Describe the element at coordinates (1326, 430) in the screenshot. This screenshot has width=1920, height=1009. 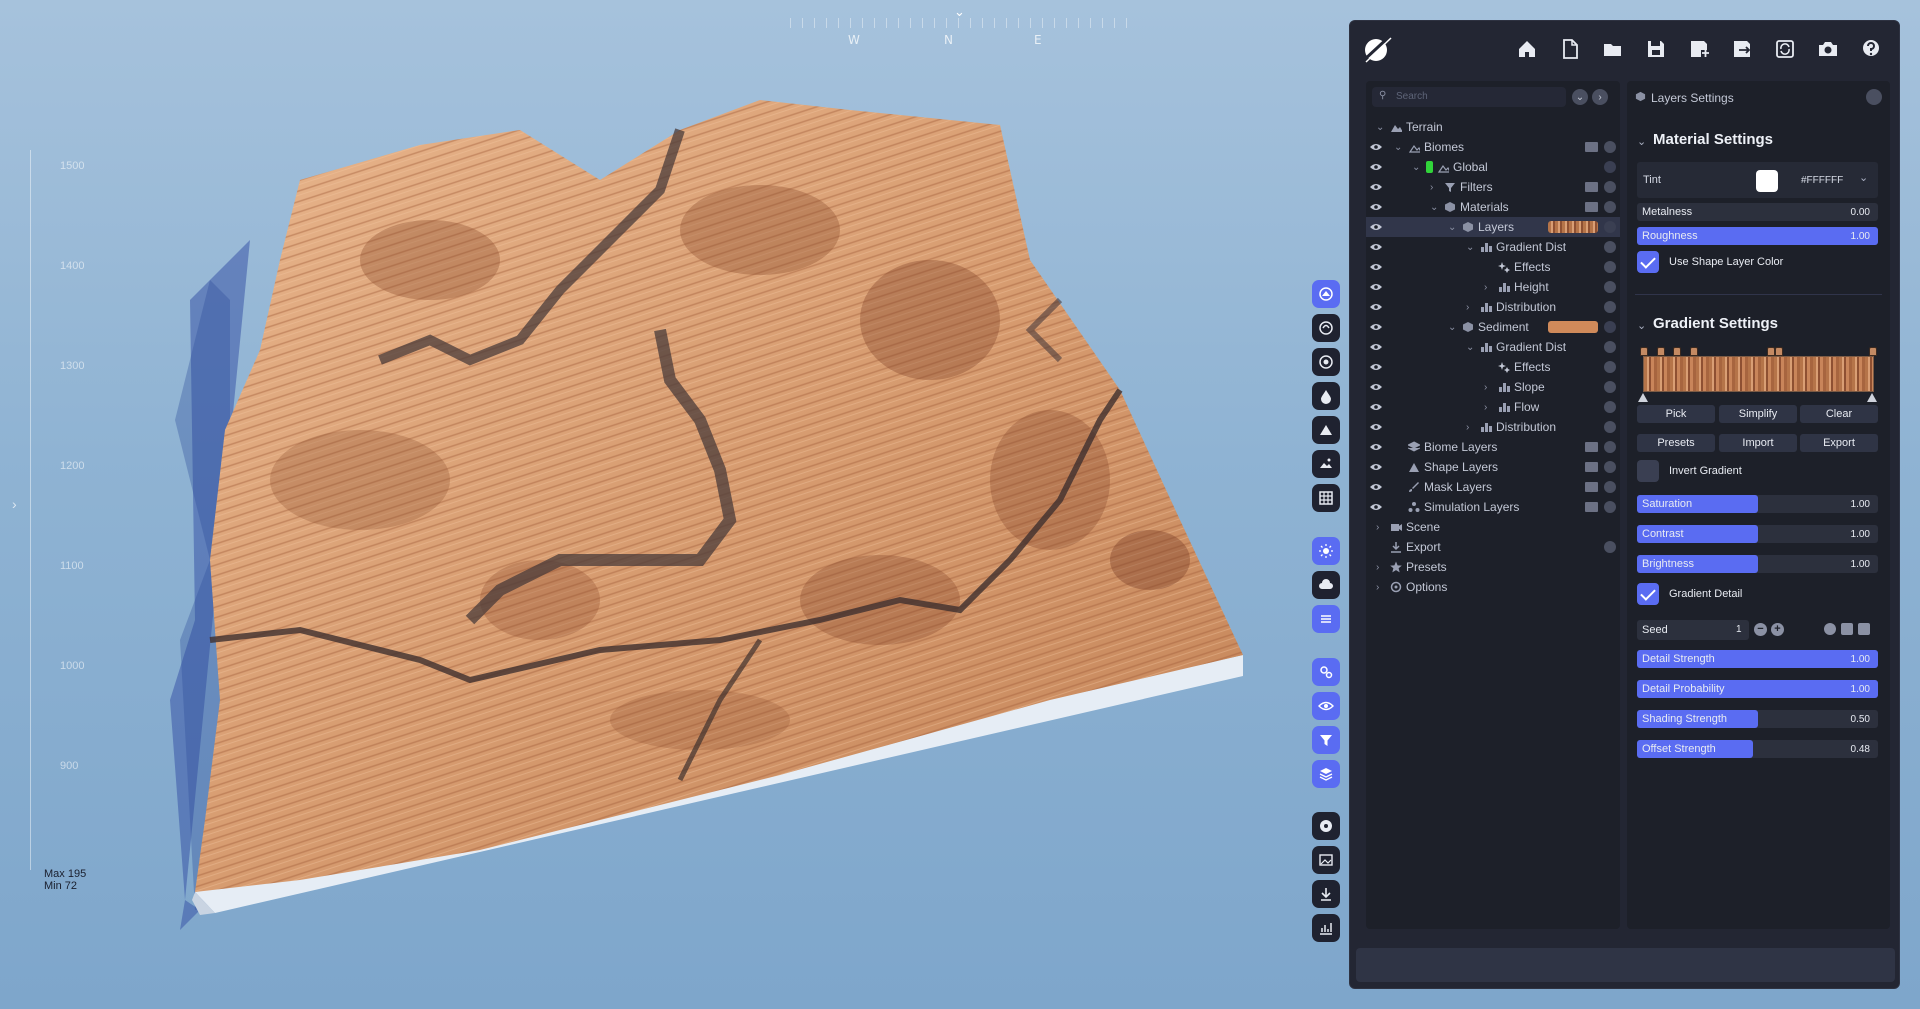
I see `rail-mountain-button` at that location.